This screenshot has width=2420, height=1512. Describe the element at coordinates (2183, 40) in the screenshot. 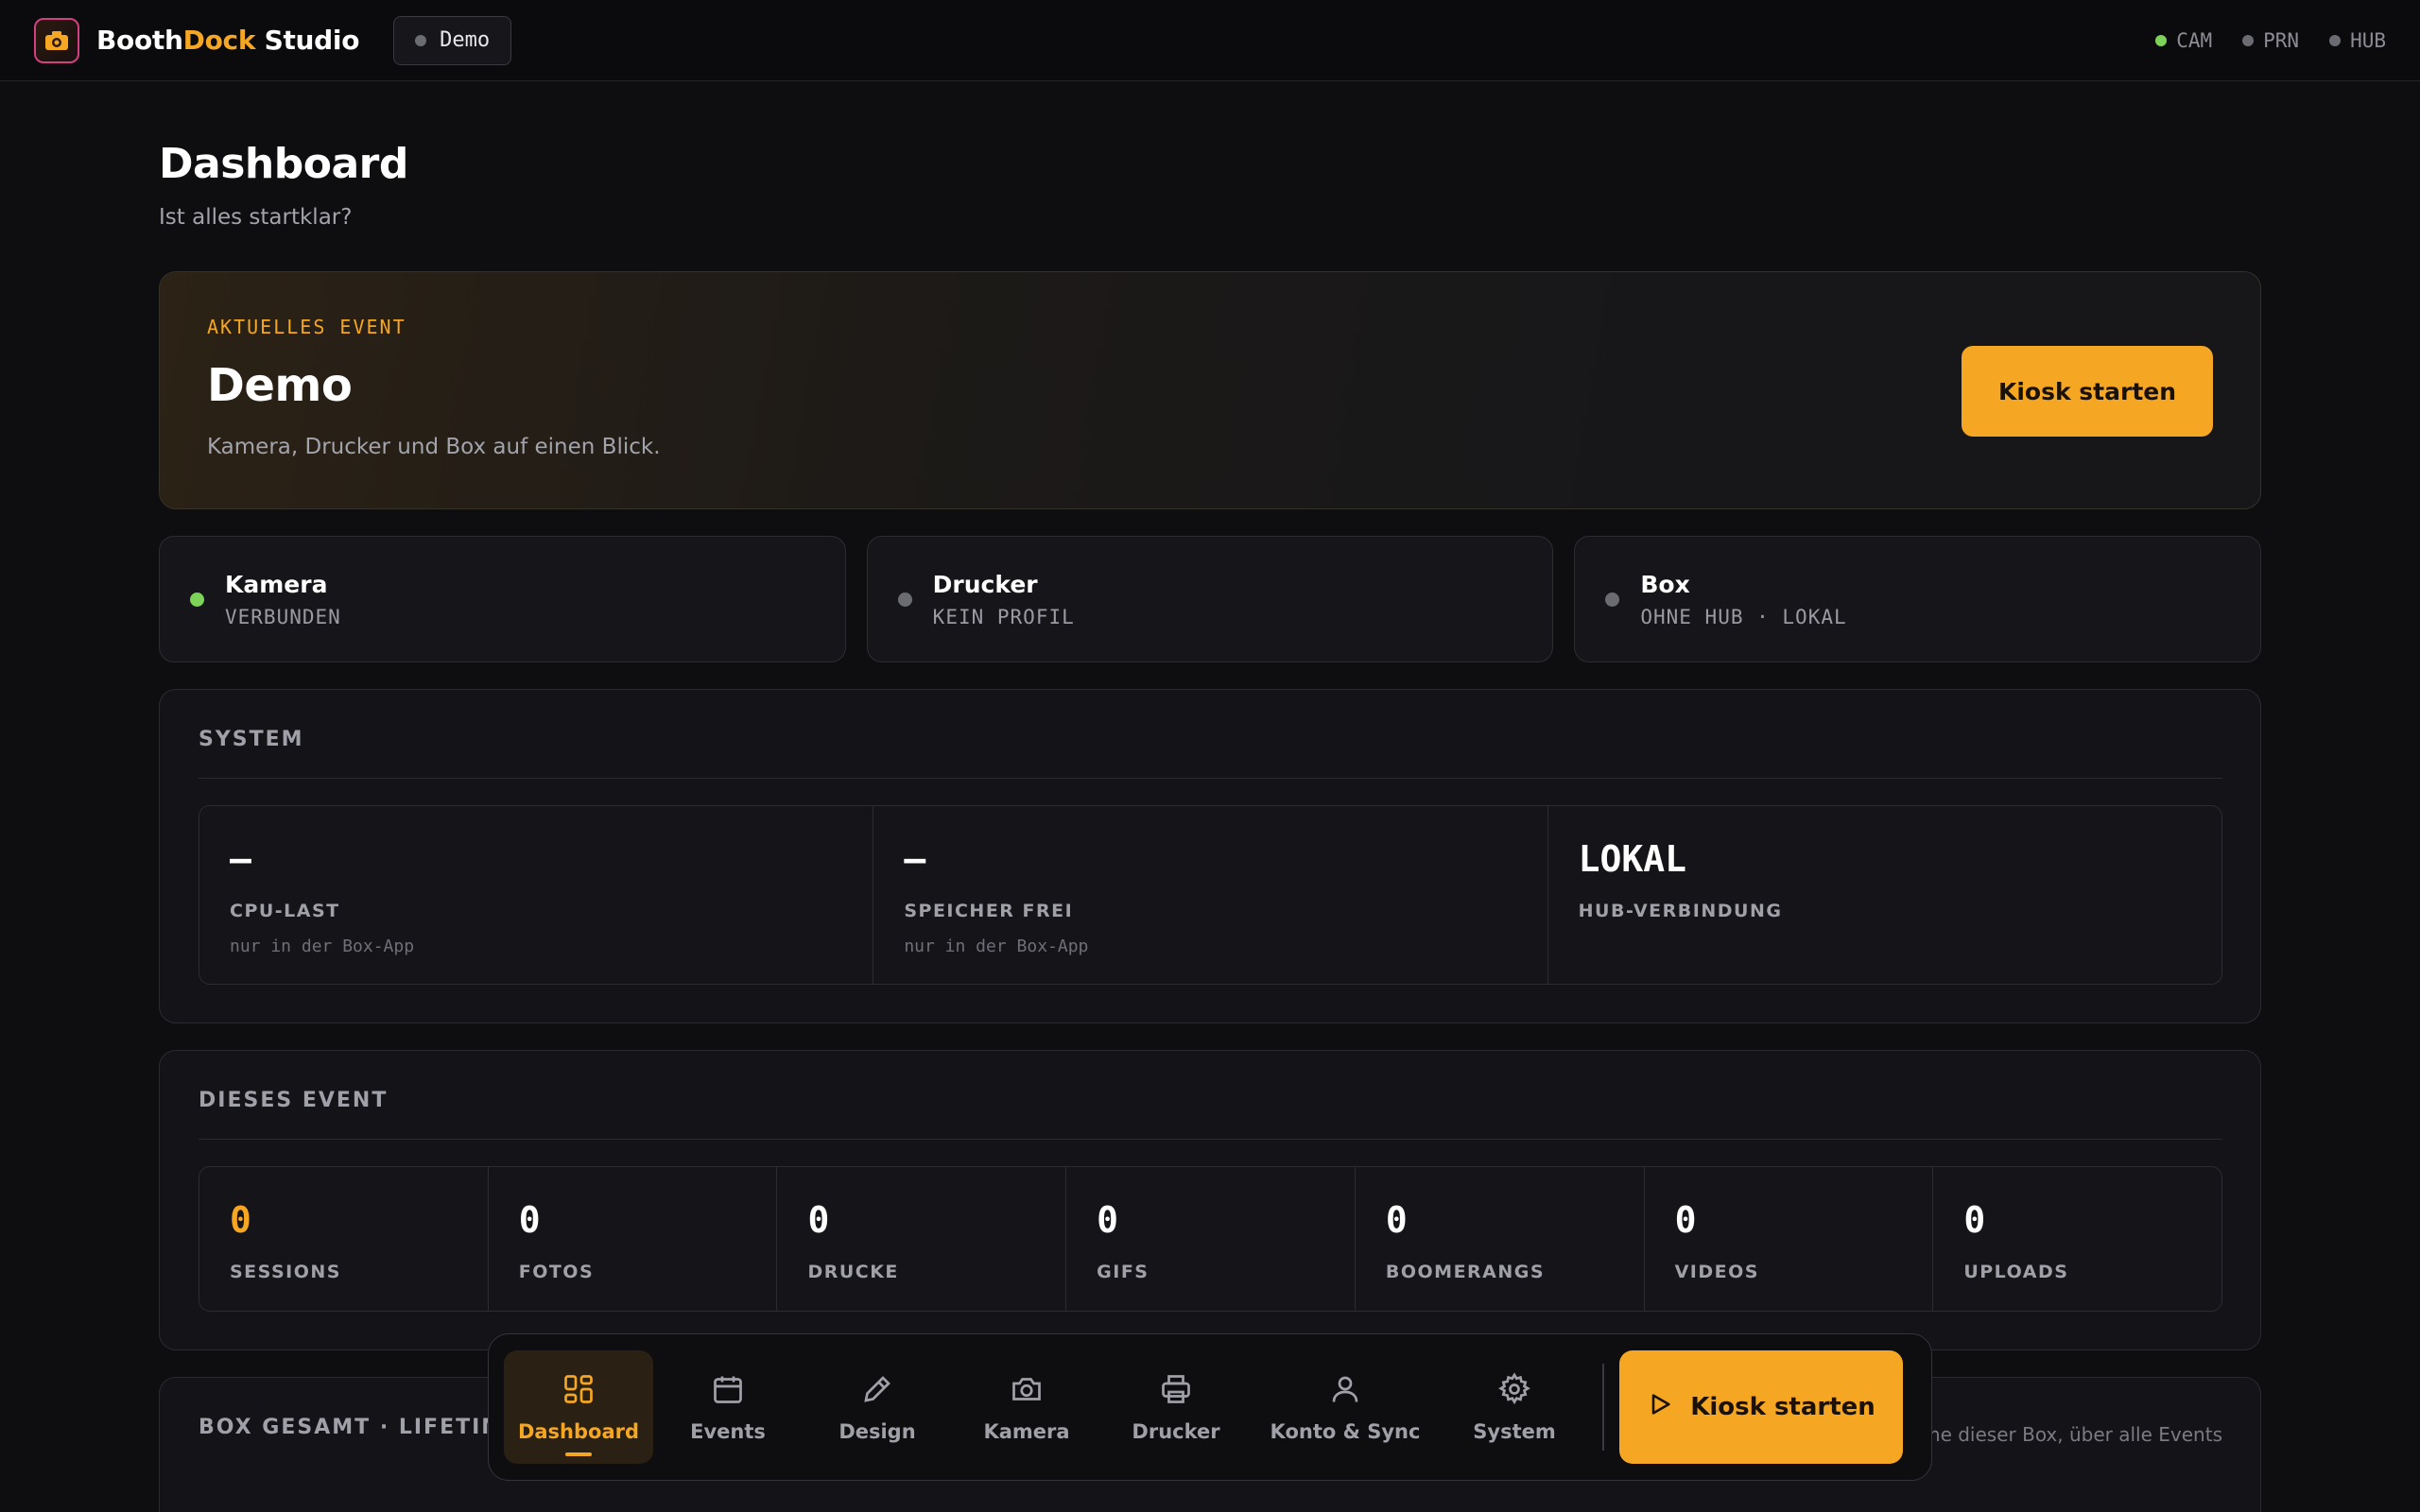

I see `status-cam: CAM` at that location.